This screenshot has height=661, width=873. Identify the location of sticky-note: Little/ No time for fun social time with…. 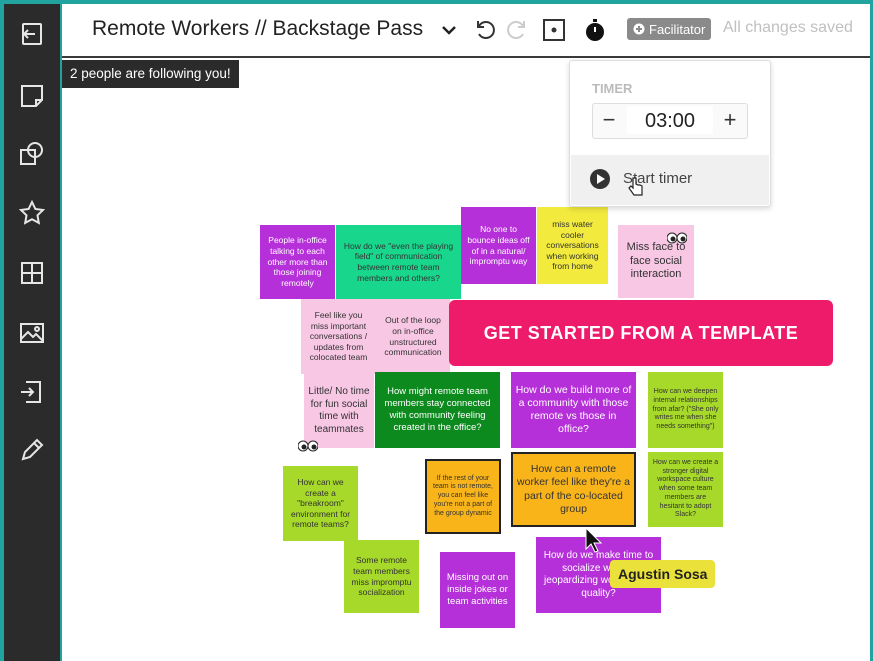
(339, 411).